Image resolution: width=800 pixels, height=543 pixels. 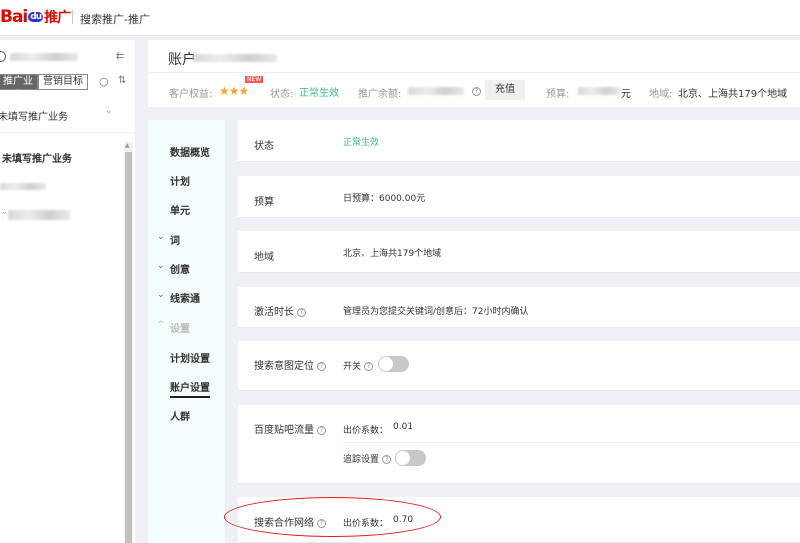 I want to click on new-badge: NEW, so click(x=254, y=79).